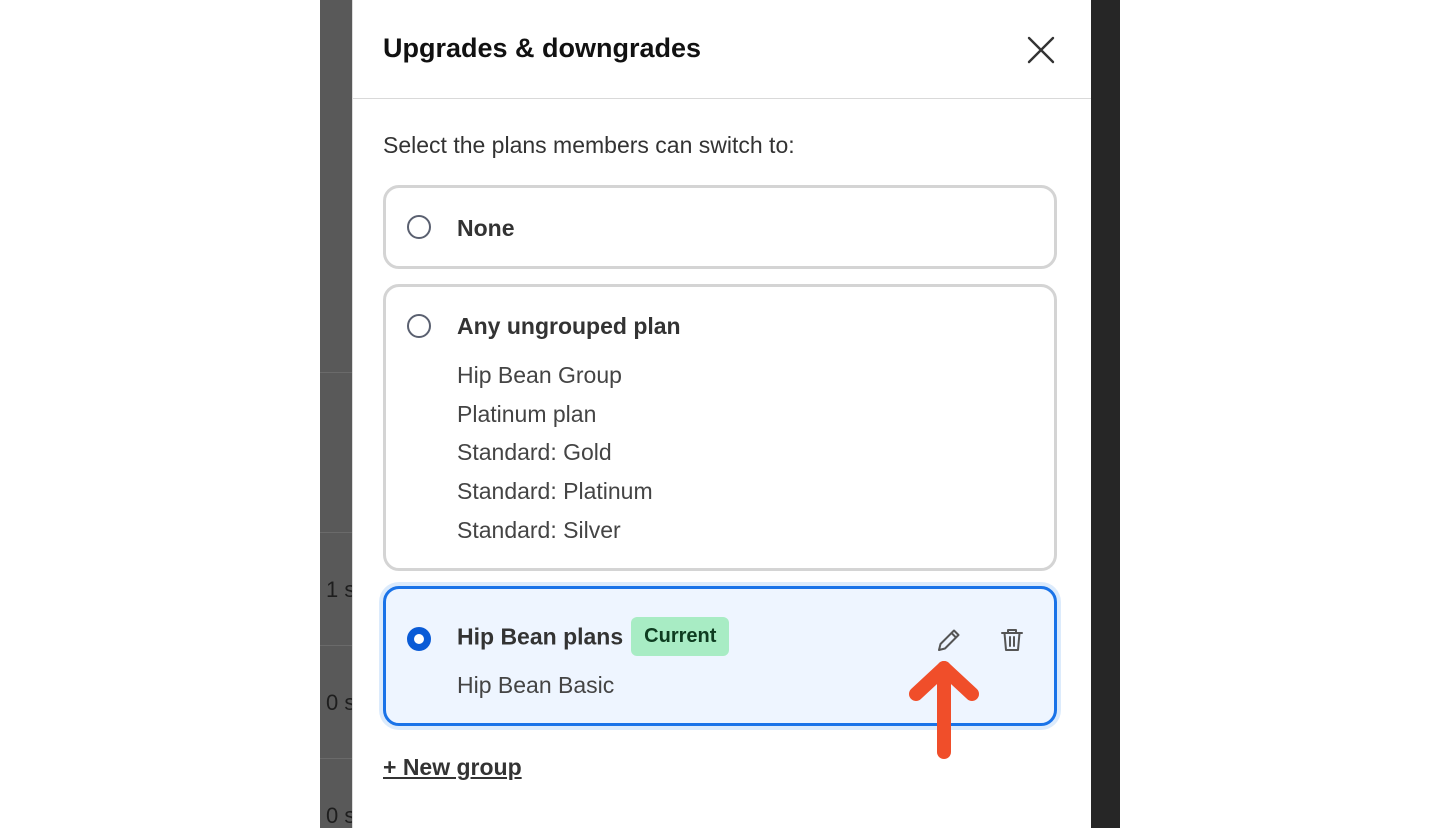 This screenshot has width=1440, height=828. I want to click on delete-group-button, so click(1012, 640).